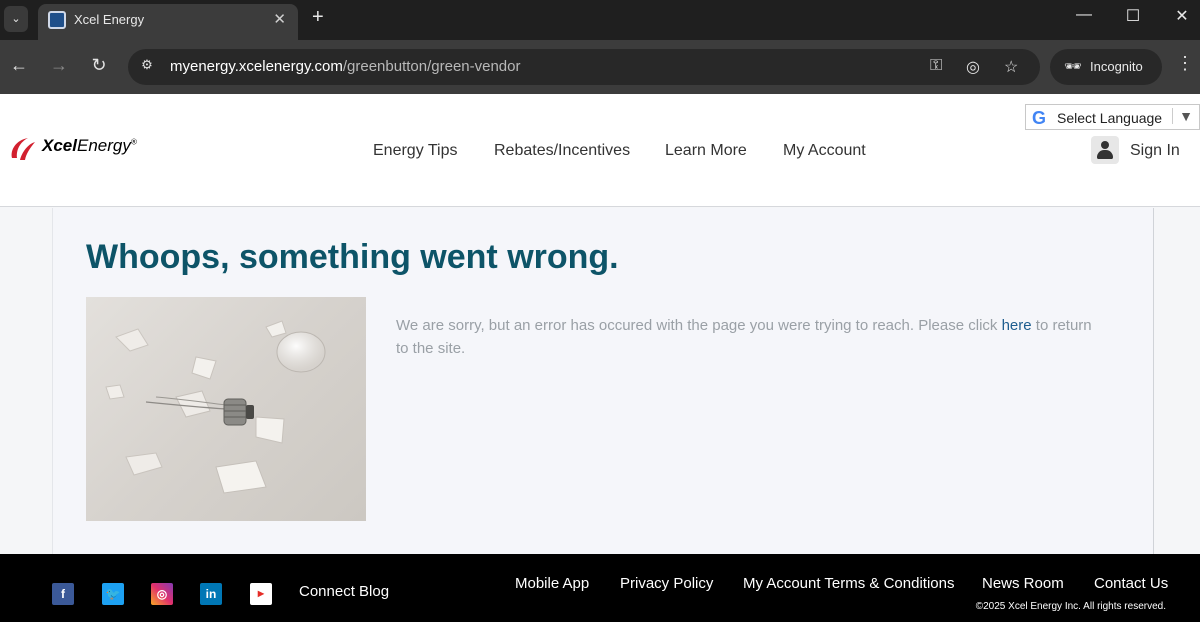 The width and height of the screenshot is (1200, 622). I want to click on eye-off-icon: ◎, so click(973, 67).